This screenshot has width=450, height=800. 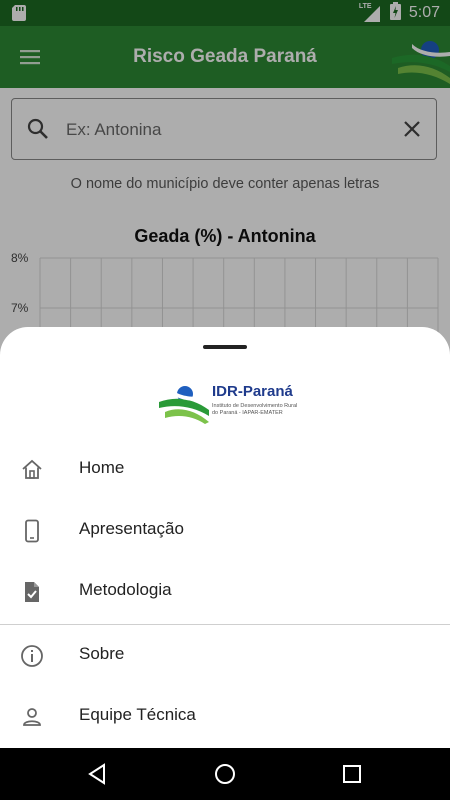 What do you see at coordinates (225, 531) in the screenshot?
I see `menu-item-apresentacao: Apresentação` at bounding box center [225, 531].